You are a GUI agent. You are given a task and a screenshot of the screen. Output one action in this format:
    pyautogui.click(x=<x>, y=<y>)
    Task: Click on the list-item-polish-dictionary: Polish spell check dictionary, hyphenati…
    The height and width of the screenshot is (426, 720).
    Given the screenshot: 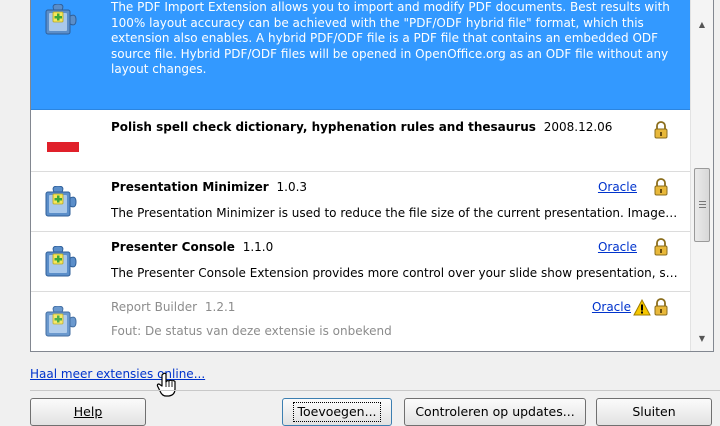 What is the action you would take?
    pyautogui.click(x=361, y=141)
    